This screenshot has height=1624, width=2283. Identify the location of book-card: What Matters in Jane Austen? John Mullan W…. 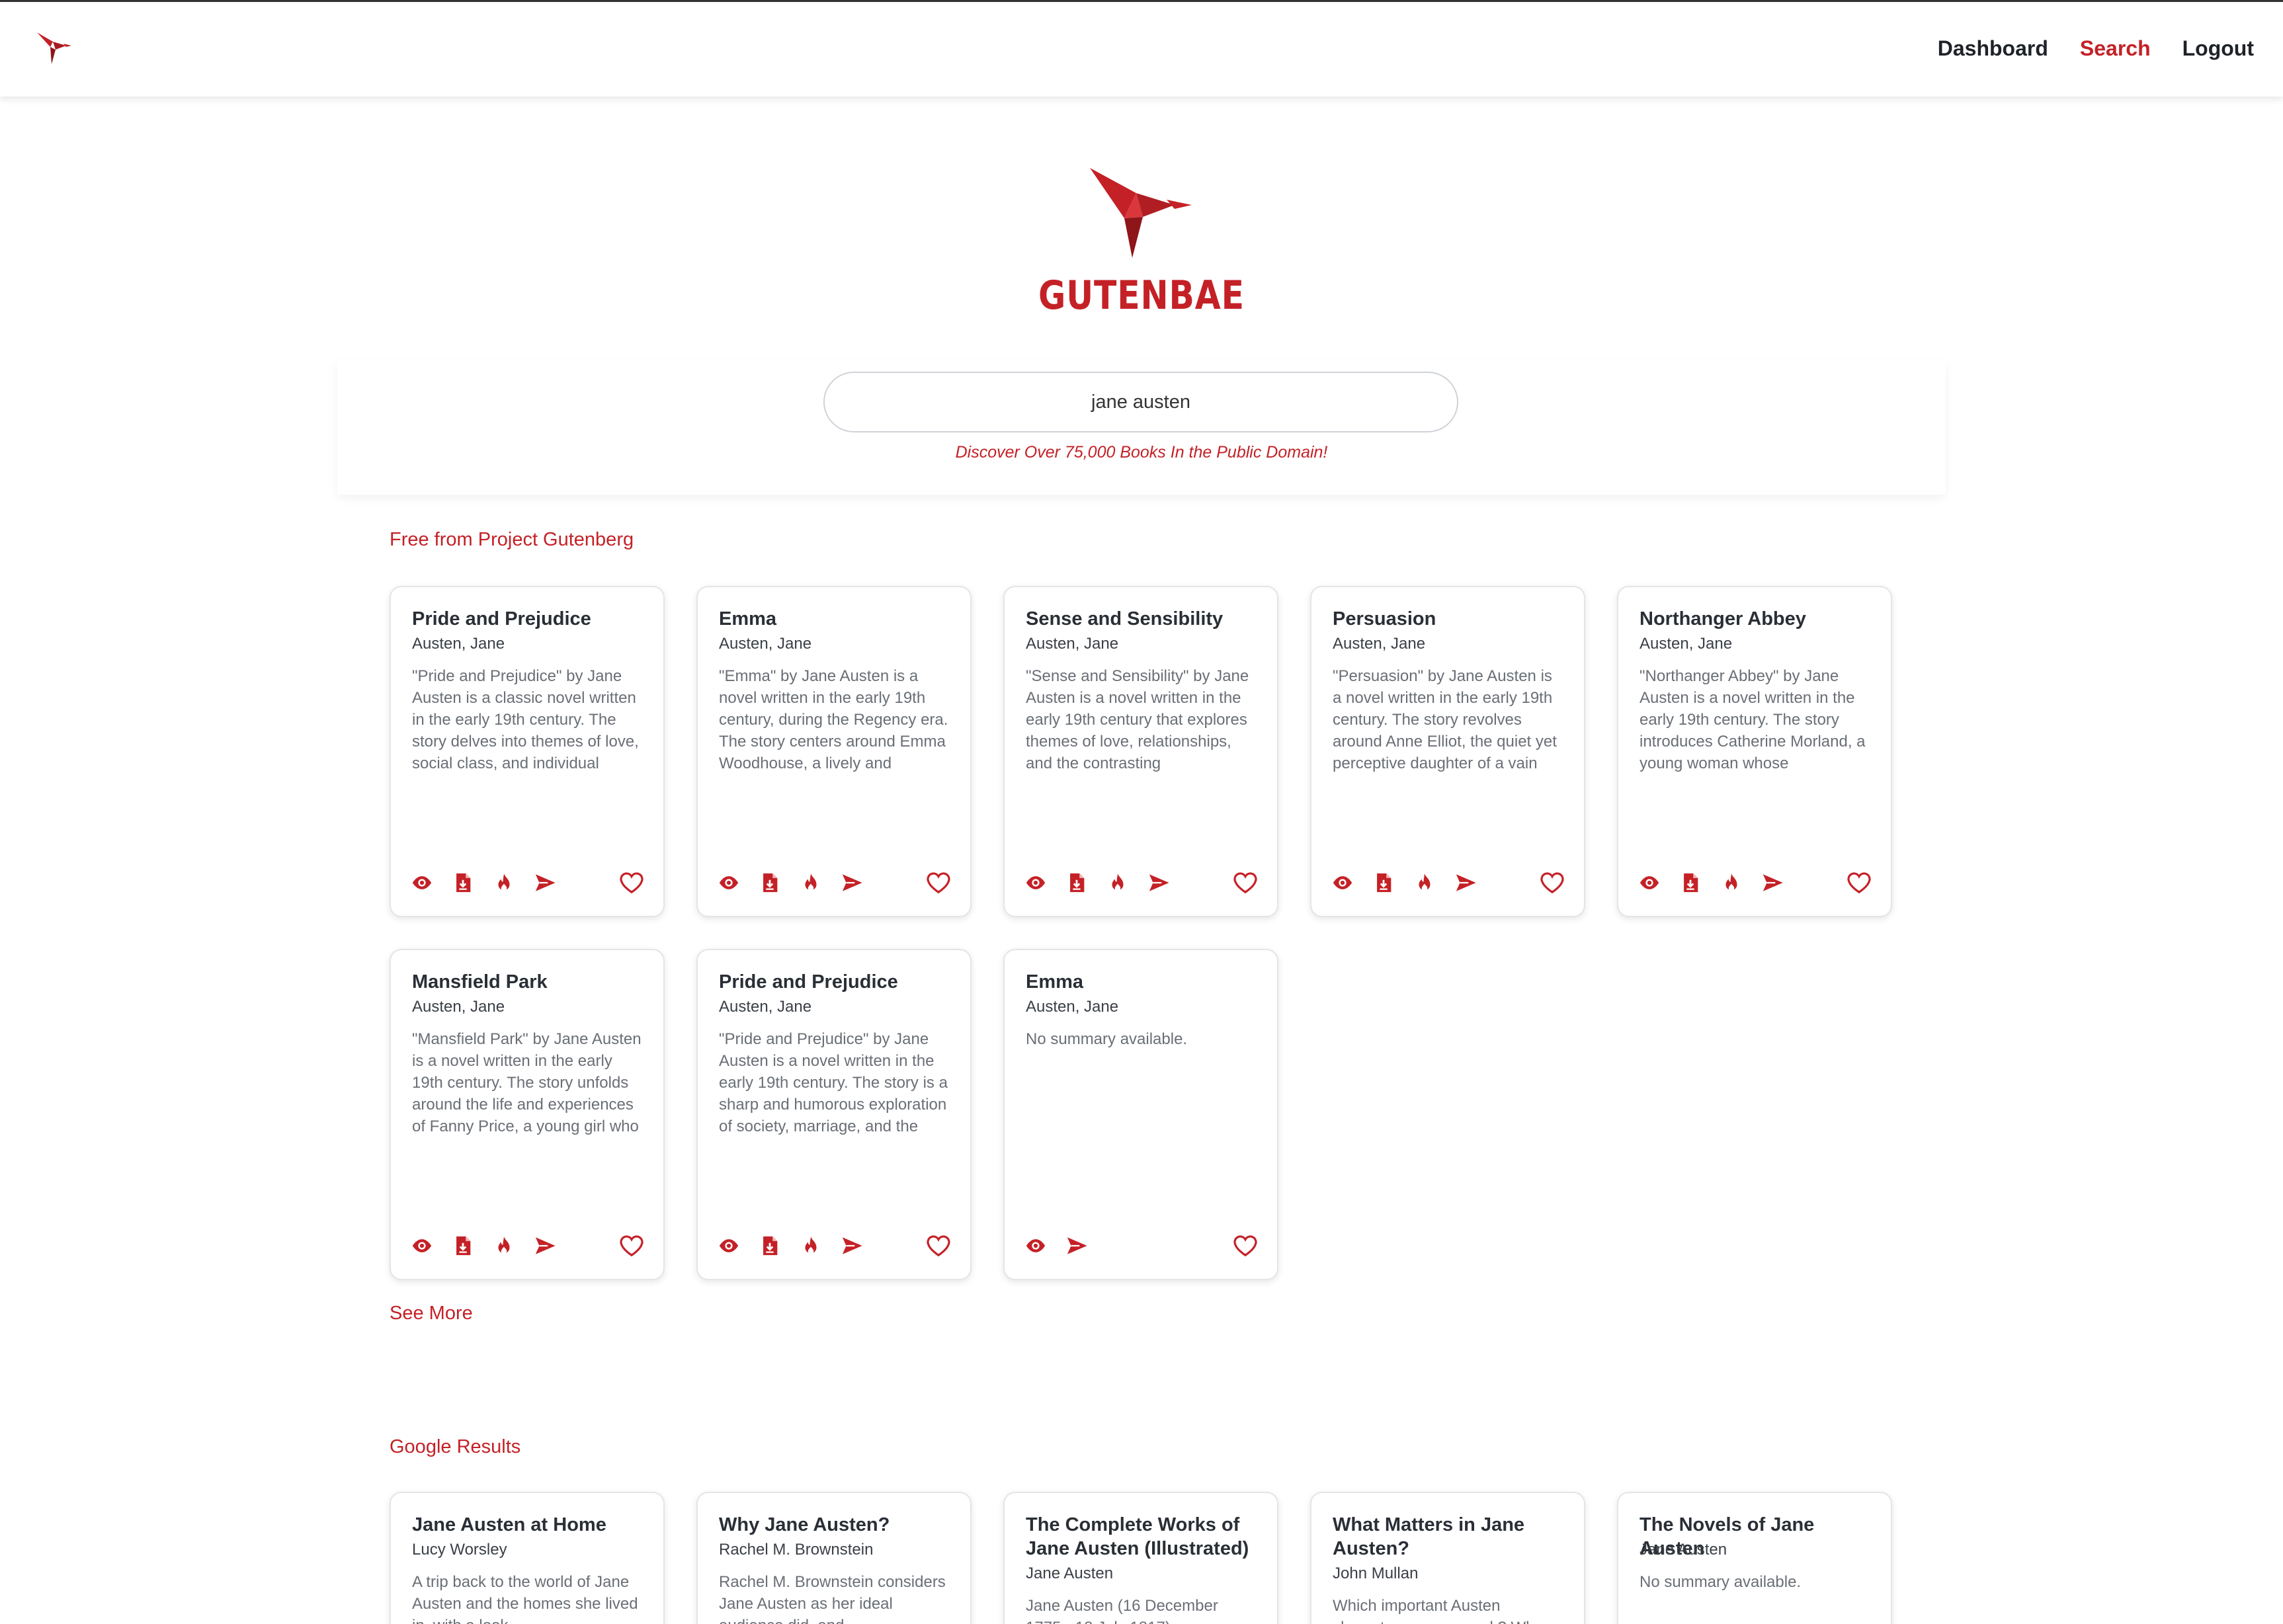
(1448, 1558).